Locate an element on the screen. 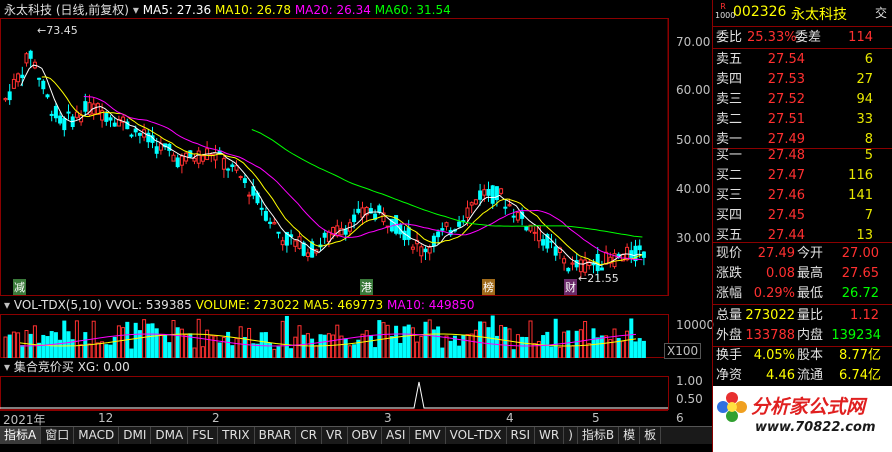 The width and height of the screenshot is (892, 452). main-title: 永太科技 (日线,前复权) is located at coordinates (66, 10).